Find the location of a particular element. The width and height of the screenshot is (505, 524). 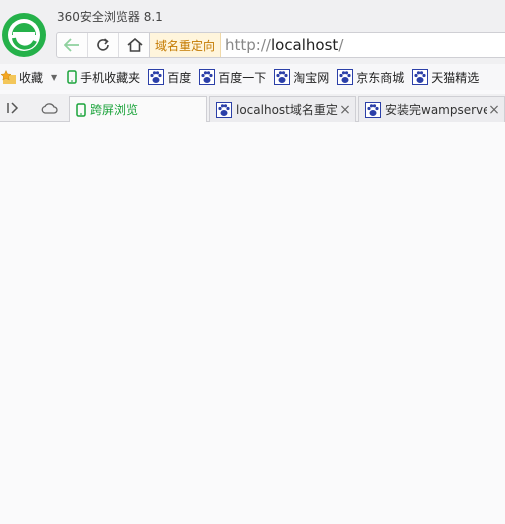

cloud-sync-button is located at coordinates (49, 108).